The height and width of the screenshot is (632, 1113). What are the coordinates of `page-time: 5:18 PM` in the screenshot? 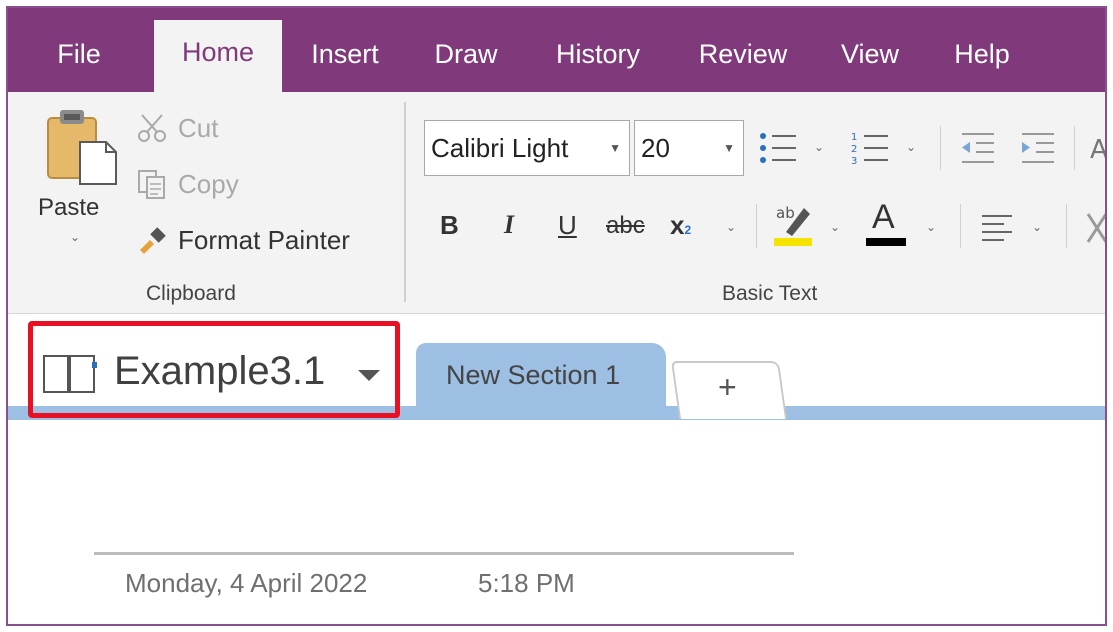 It's located at (526, 583).